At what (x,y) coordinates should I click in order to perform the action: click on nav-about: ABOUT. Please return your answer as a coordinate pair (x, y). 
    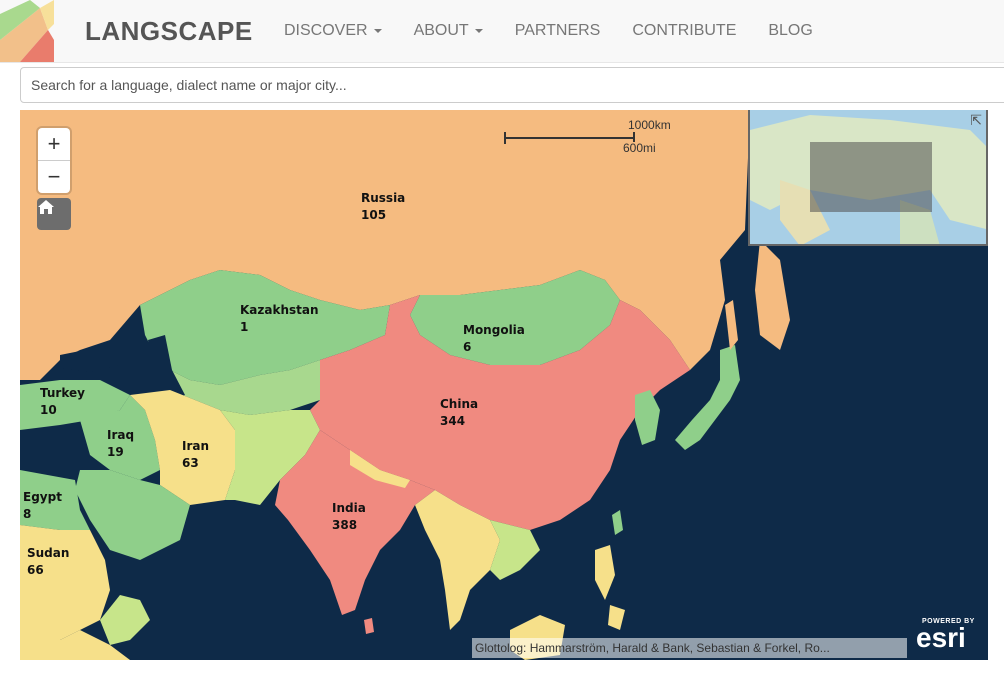
    Looking at the image, I should click on (448, 31).